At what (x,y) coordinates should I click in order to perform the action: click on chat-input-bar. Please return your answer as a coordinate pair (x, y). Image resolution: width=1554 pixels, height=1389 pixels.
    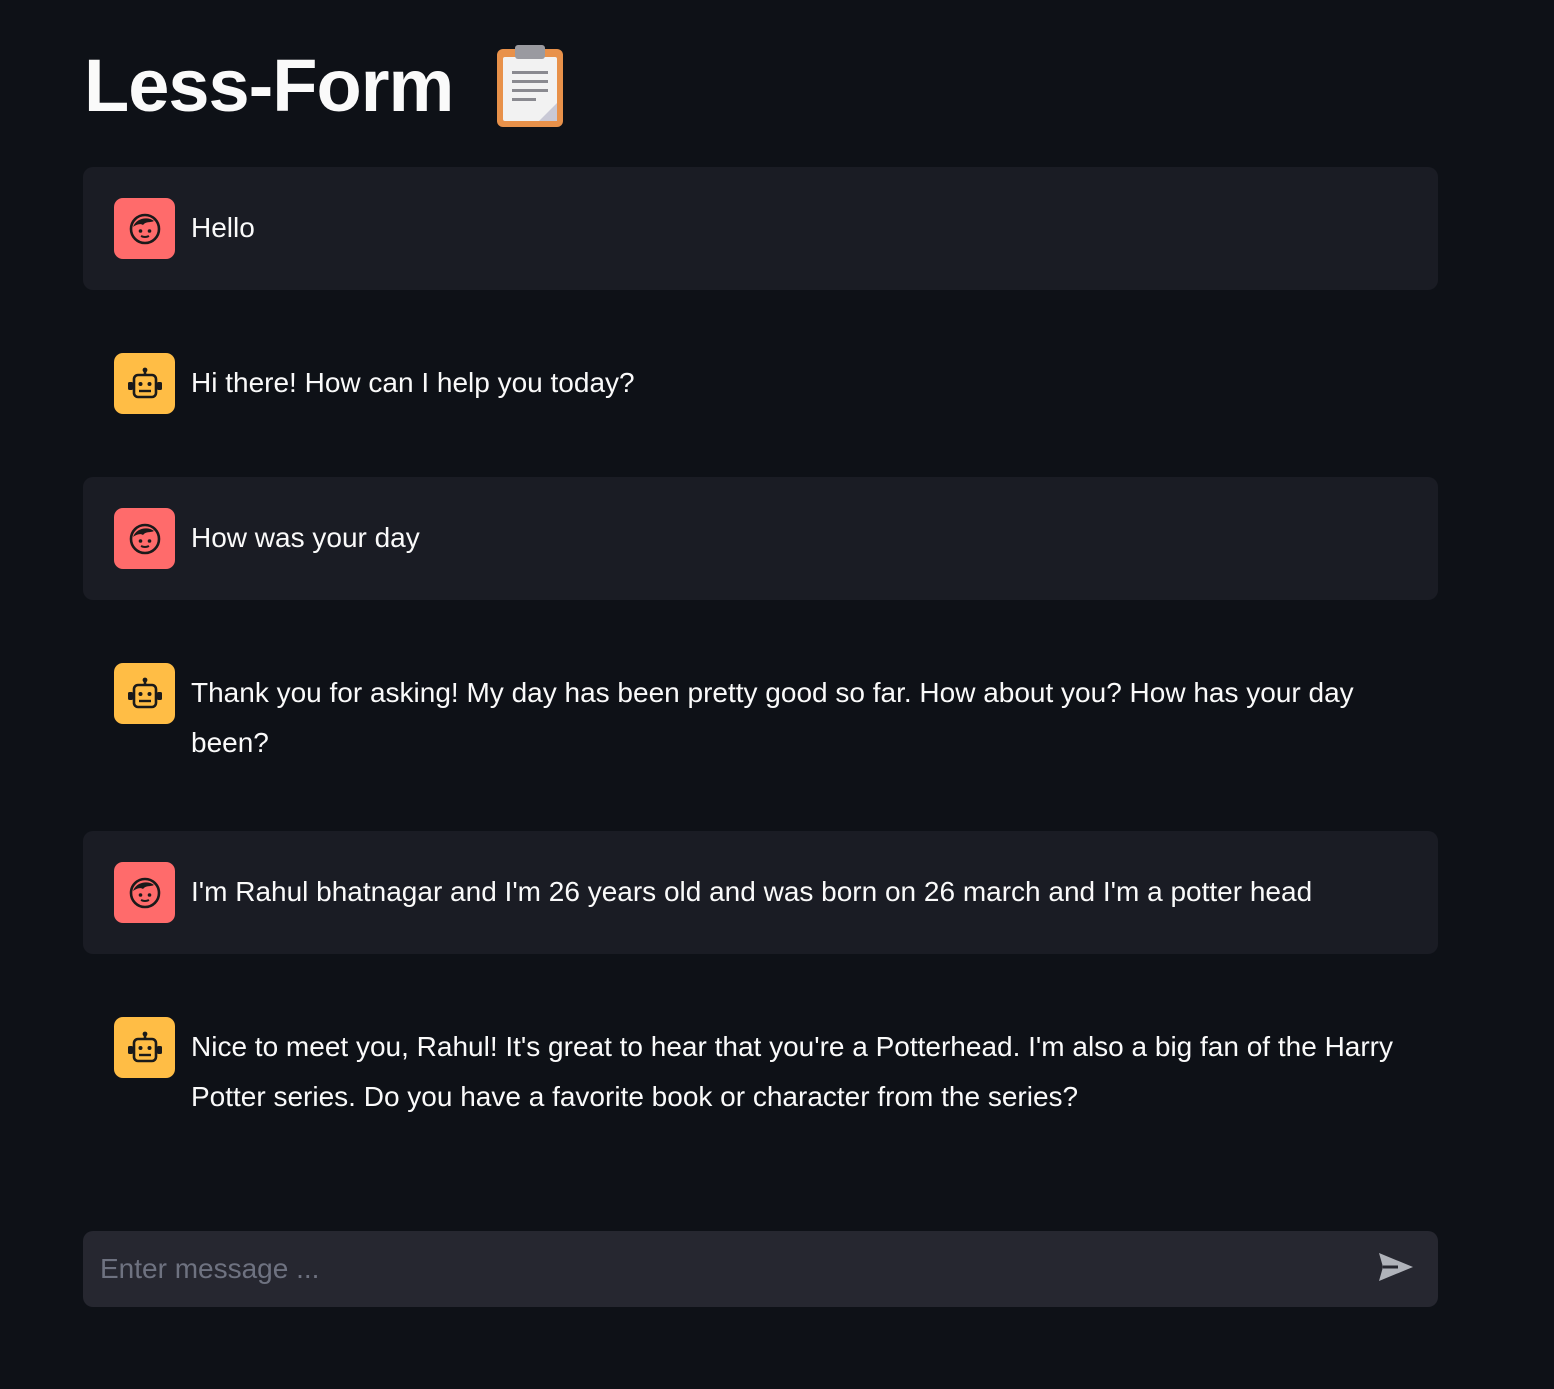
    Looking at the image, I should click on (760, 1269).